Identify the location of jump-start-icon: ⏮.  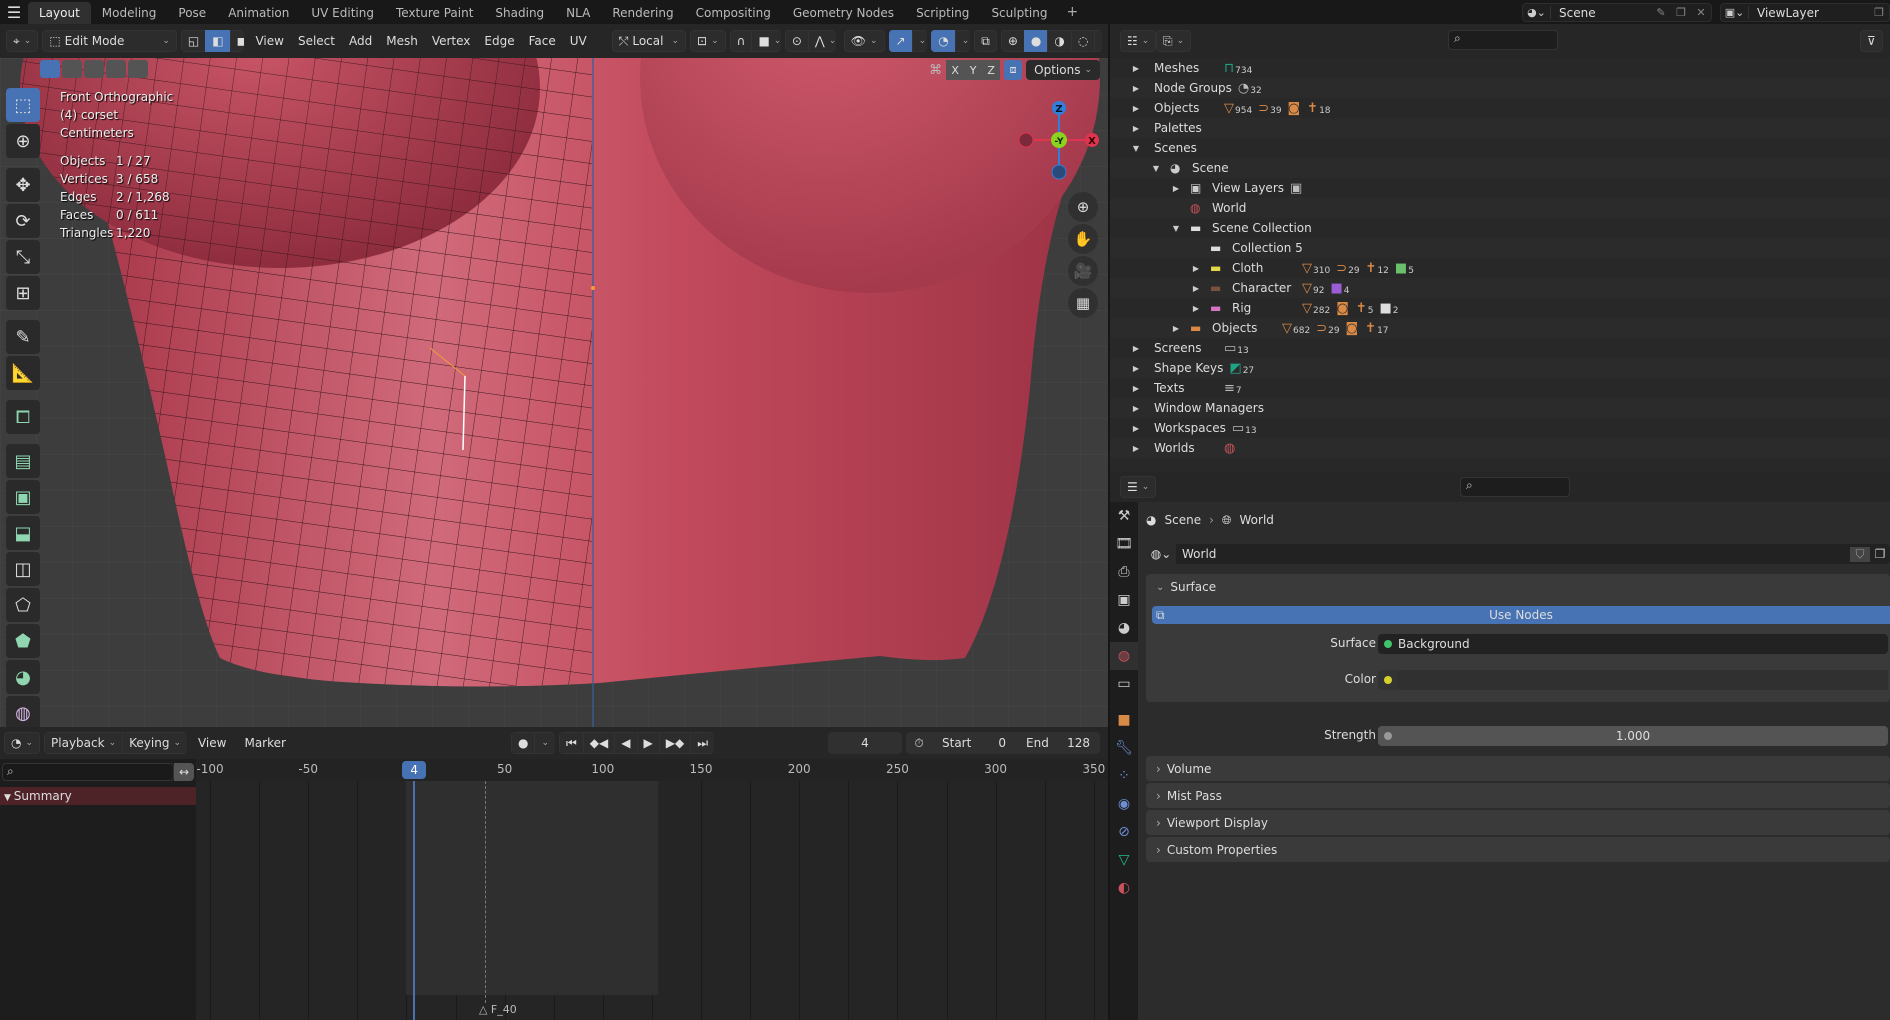
(570, 743).